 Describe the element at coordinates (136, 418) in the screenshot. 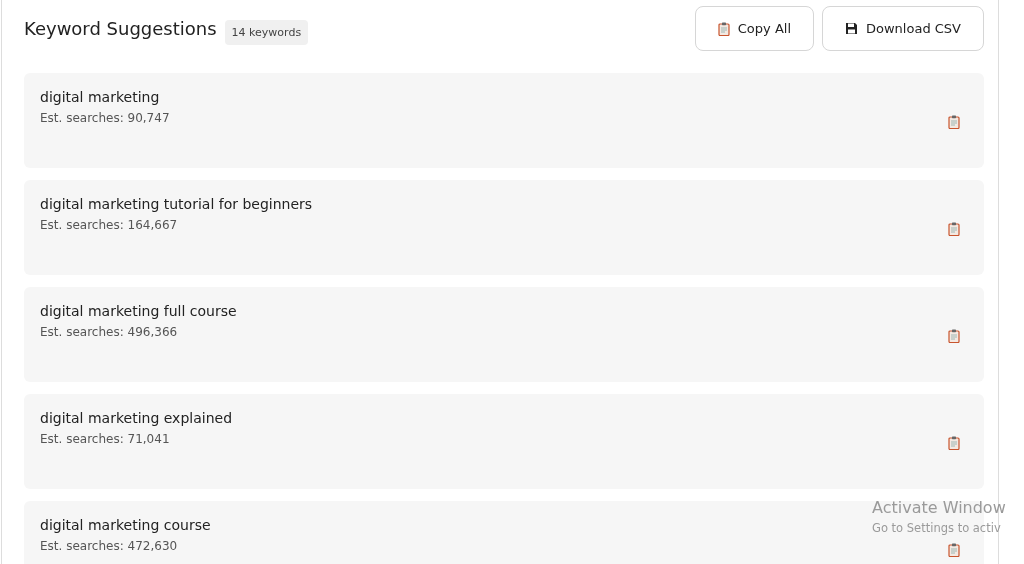

I see `keyword-text: digital marketing explained` at that location.